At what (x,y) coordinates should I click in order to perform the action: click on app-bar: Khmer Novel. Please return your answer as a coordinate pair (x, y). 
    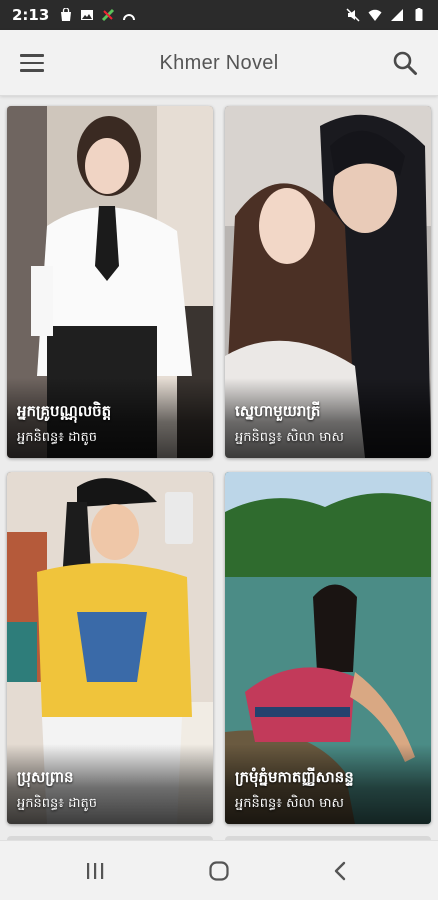
    Looking at the image, I should click on (219, 63).